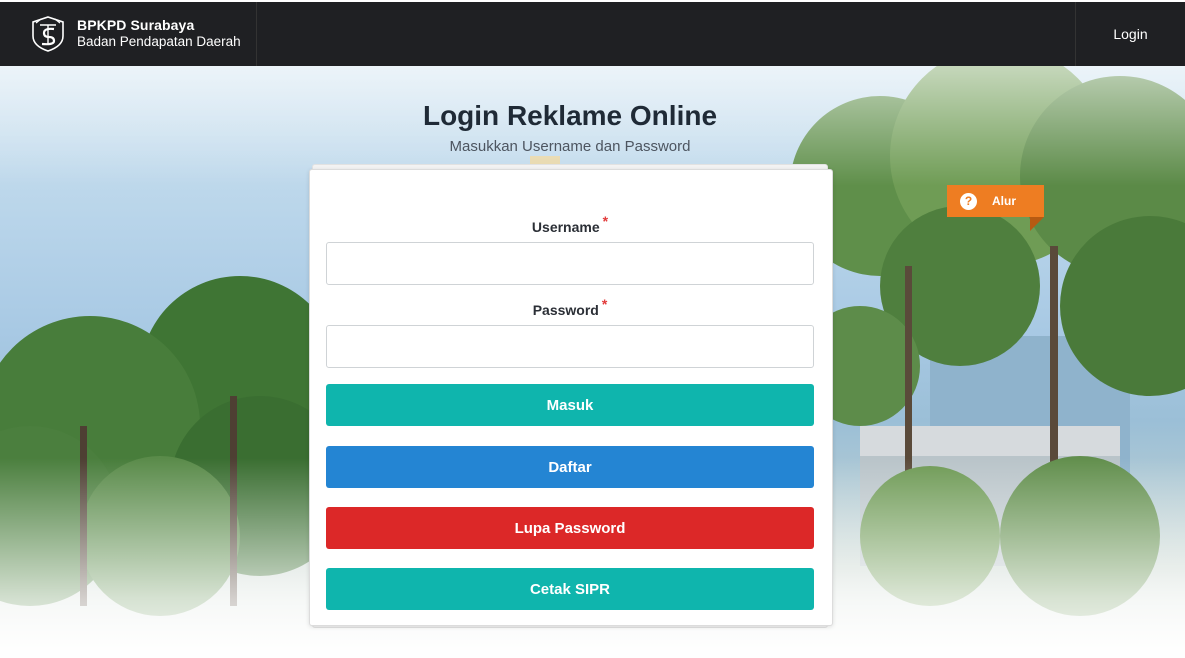 The height and width of the screenshot is (658, 1185). Describe the element at coordinates (565, 227) in the screenshot. I see `username-label-text: Username` at that location.